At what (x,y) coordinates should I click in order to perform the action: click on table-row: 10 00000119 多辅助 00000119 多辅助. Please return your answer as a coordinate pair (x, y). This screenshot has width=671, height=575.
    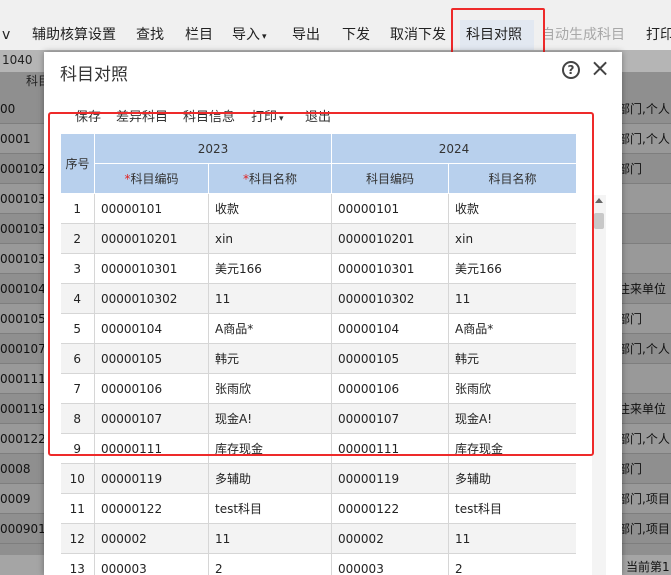
    Looking at the image, I should click on (318, 478).